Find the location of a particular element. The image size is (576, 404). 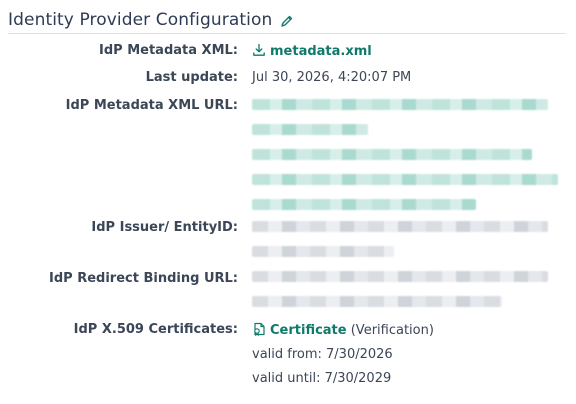

value-last-update: Jul 30, 2026, 4:20:07 PM is located at coordinates (332, 77).